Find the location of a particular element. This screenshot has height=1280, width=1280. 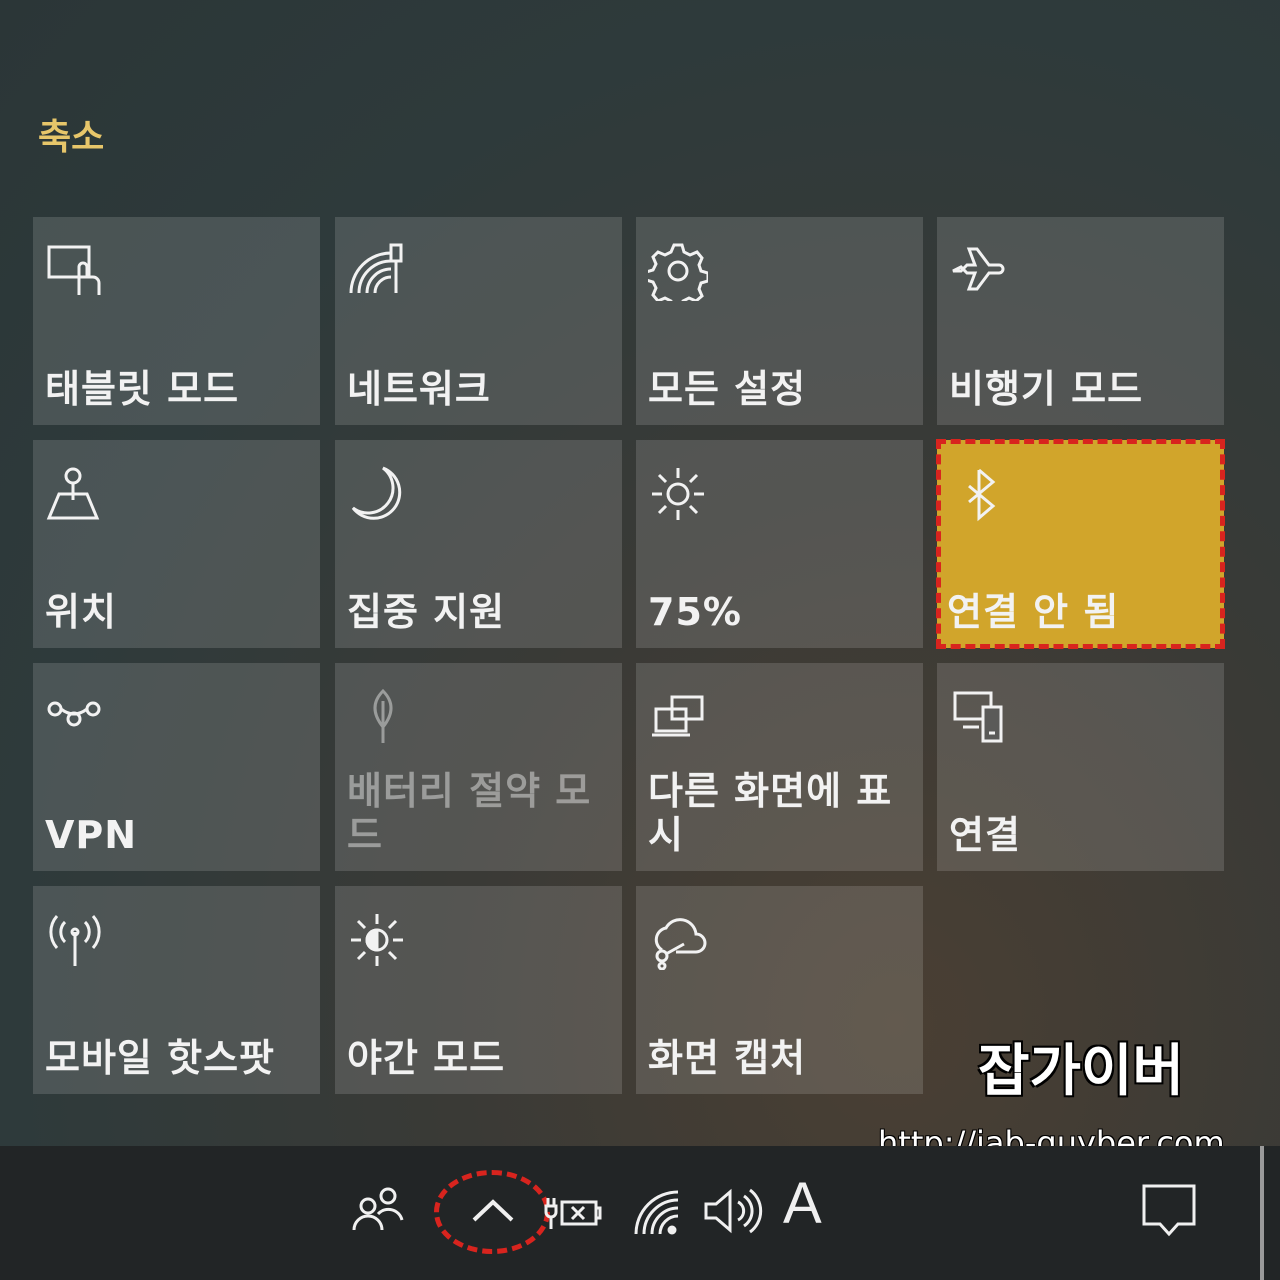

bluetooth-icon is located at coordinates (979, 494).